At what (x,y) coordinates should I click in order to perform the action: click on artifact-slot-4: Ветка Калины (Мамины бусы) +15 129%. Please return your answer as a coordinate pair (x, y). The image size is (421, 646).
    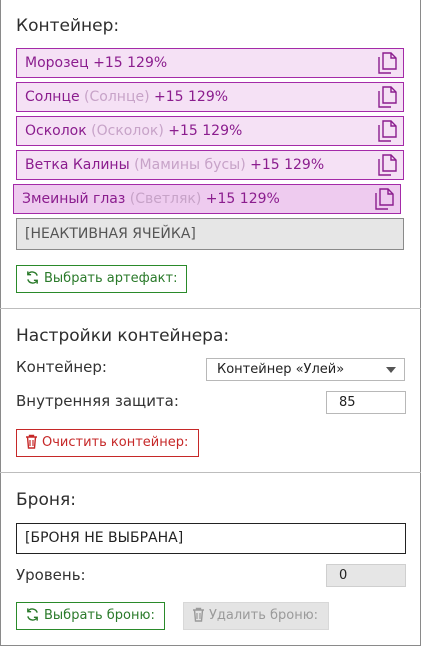
    Looking at the image, I should click on (210, 165).